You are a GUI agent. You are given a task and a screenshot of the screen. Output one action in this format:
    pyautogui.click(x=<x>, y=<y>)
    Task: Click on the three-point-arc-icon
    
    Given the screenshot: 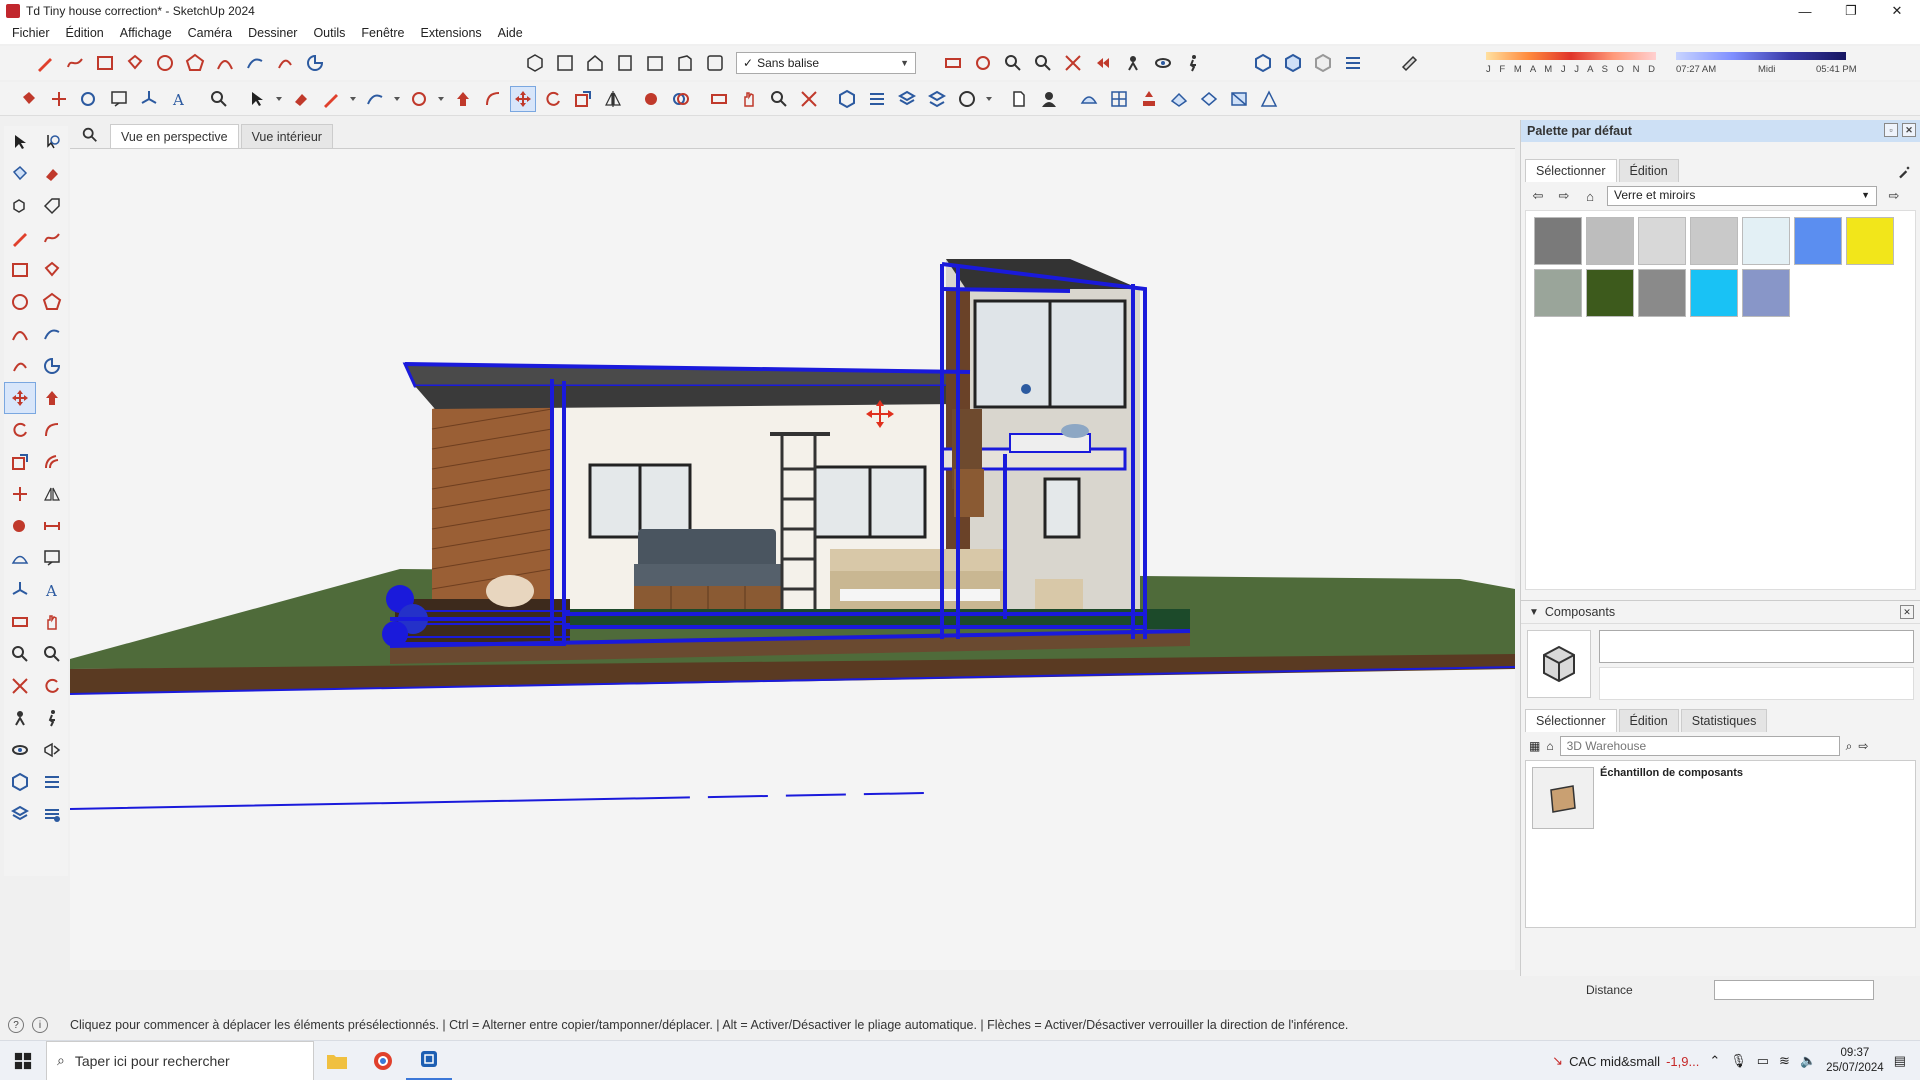 What is the action you would take?
    pyautogui.click(x=20, y=366)
    